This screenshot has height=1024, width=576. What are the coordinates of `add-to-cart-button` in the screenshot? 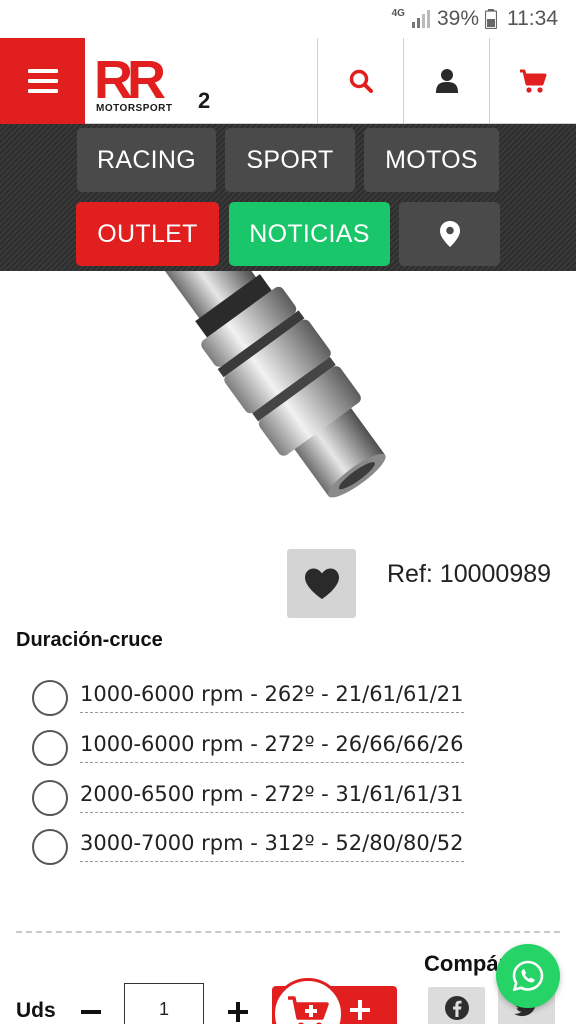 It's located at (334, 1001).